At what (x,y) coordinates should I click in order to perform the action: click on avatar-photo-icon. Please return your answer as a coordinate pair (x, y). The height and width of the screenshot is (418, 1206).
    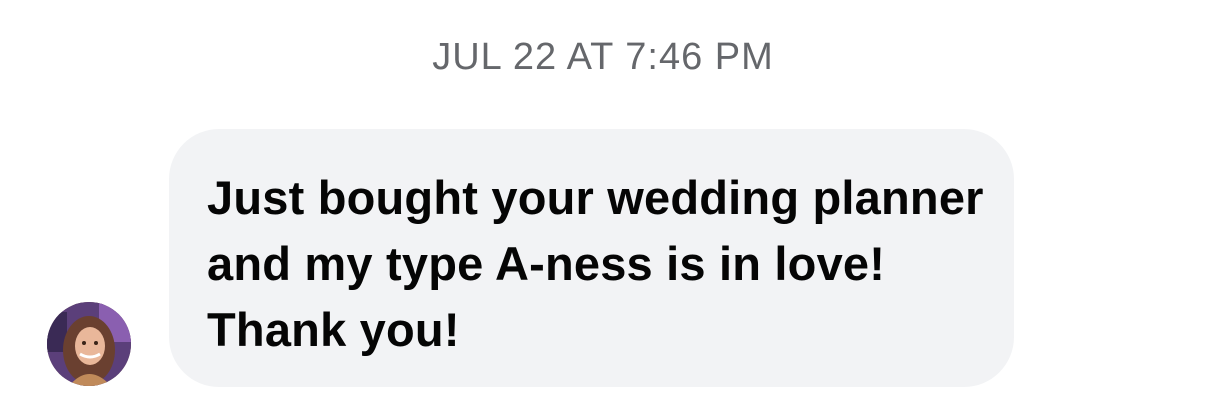
    Looking at the image, I should click on (89, 344).